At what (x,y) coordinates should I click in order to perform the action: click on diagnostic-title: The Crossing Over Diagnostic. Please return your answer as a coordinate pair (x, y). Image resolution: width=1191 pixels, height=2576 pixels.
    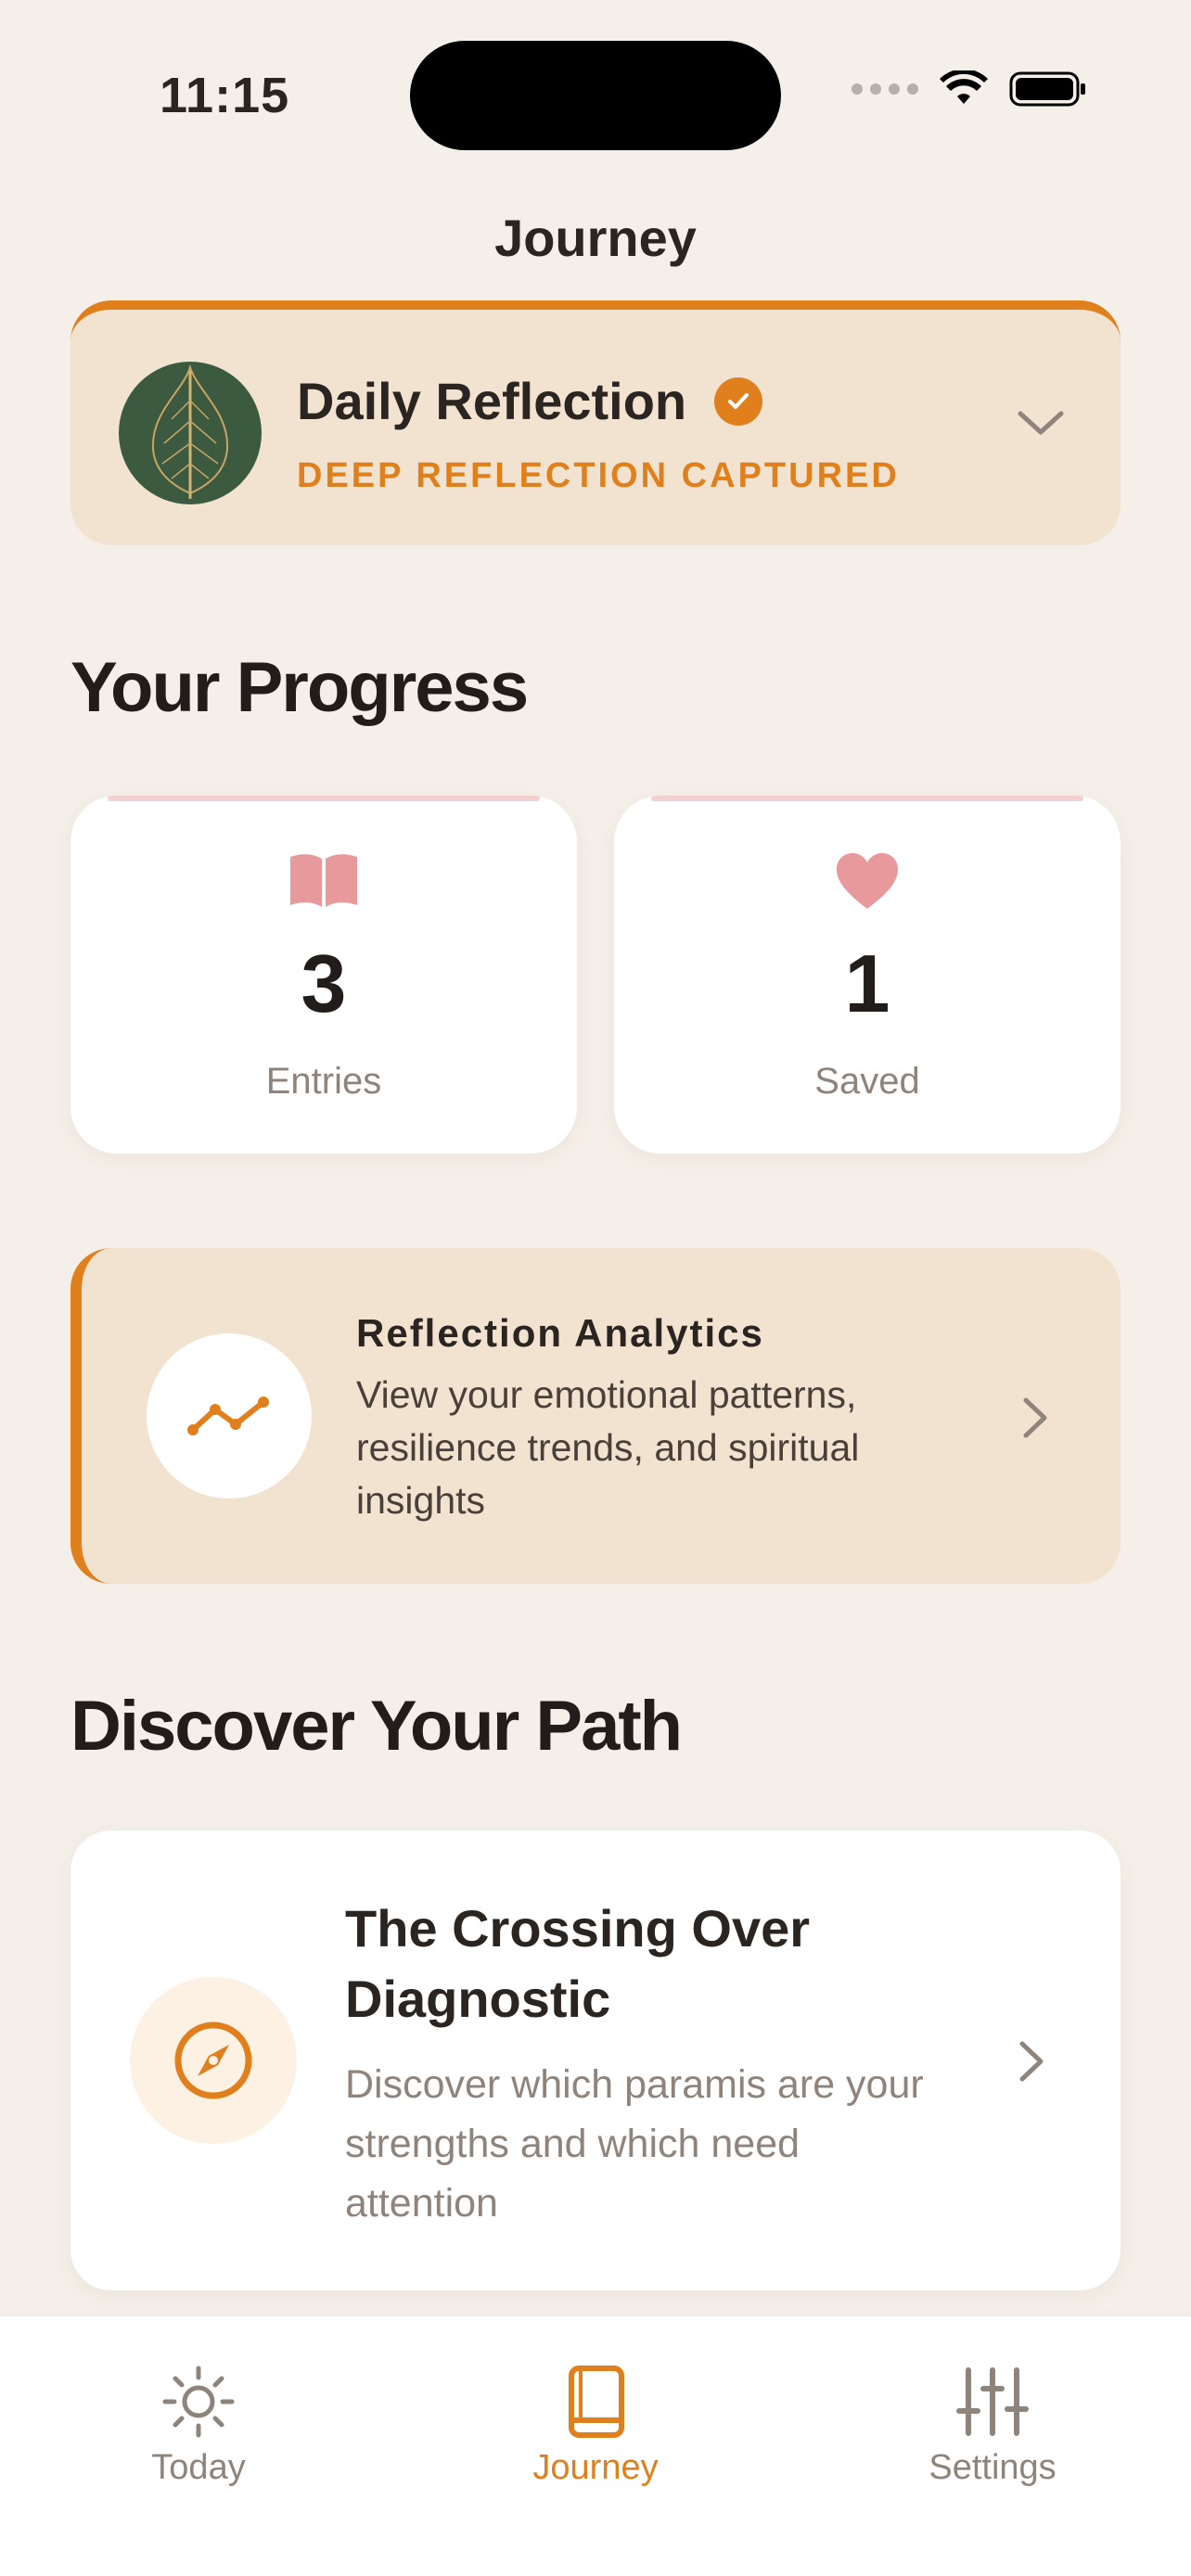
    Looking at the image, I should click on (578, 1964).